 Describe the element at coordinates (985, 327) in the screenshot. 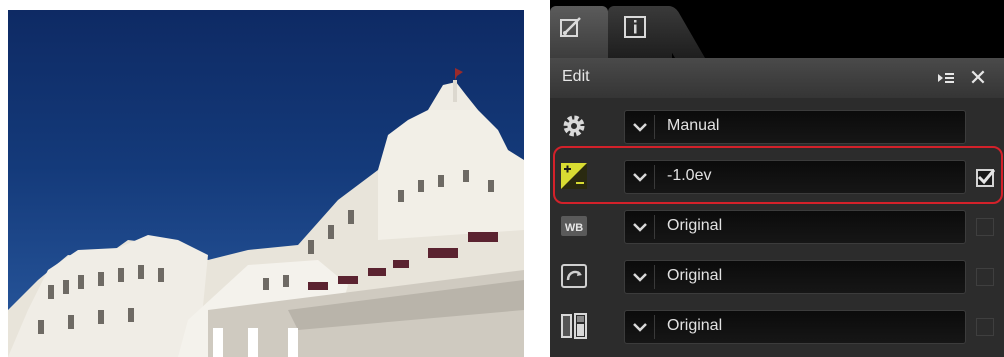

I see `active-d-lighting-checkbox` at that location.